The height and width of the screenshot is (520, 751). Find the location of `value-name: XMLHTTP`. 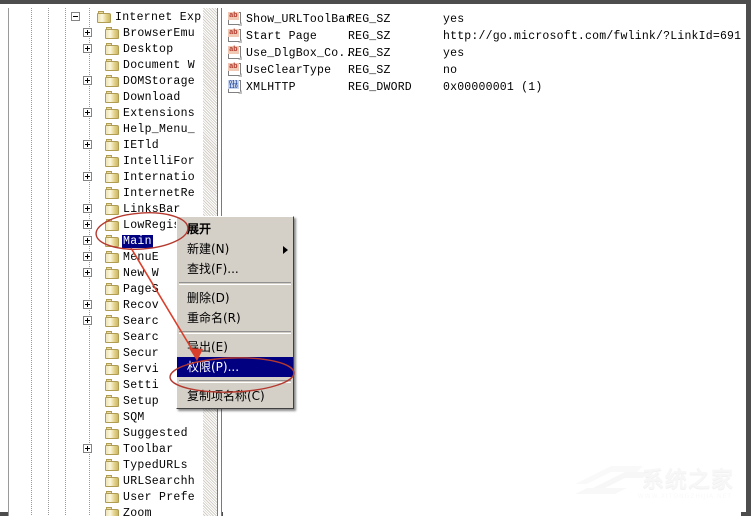

value-name: XMLHTTP is located at coordinates (271, 87).